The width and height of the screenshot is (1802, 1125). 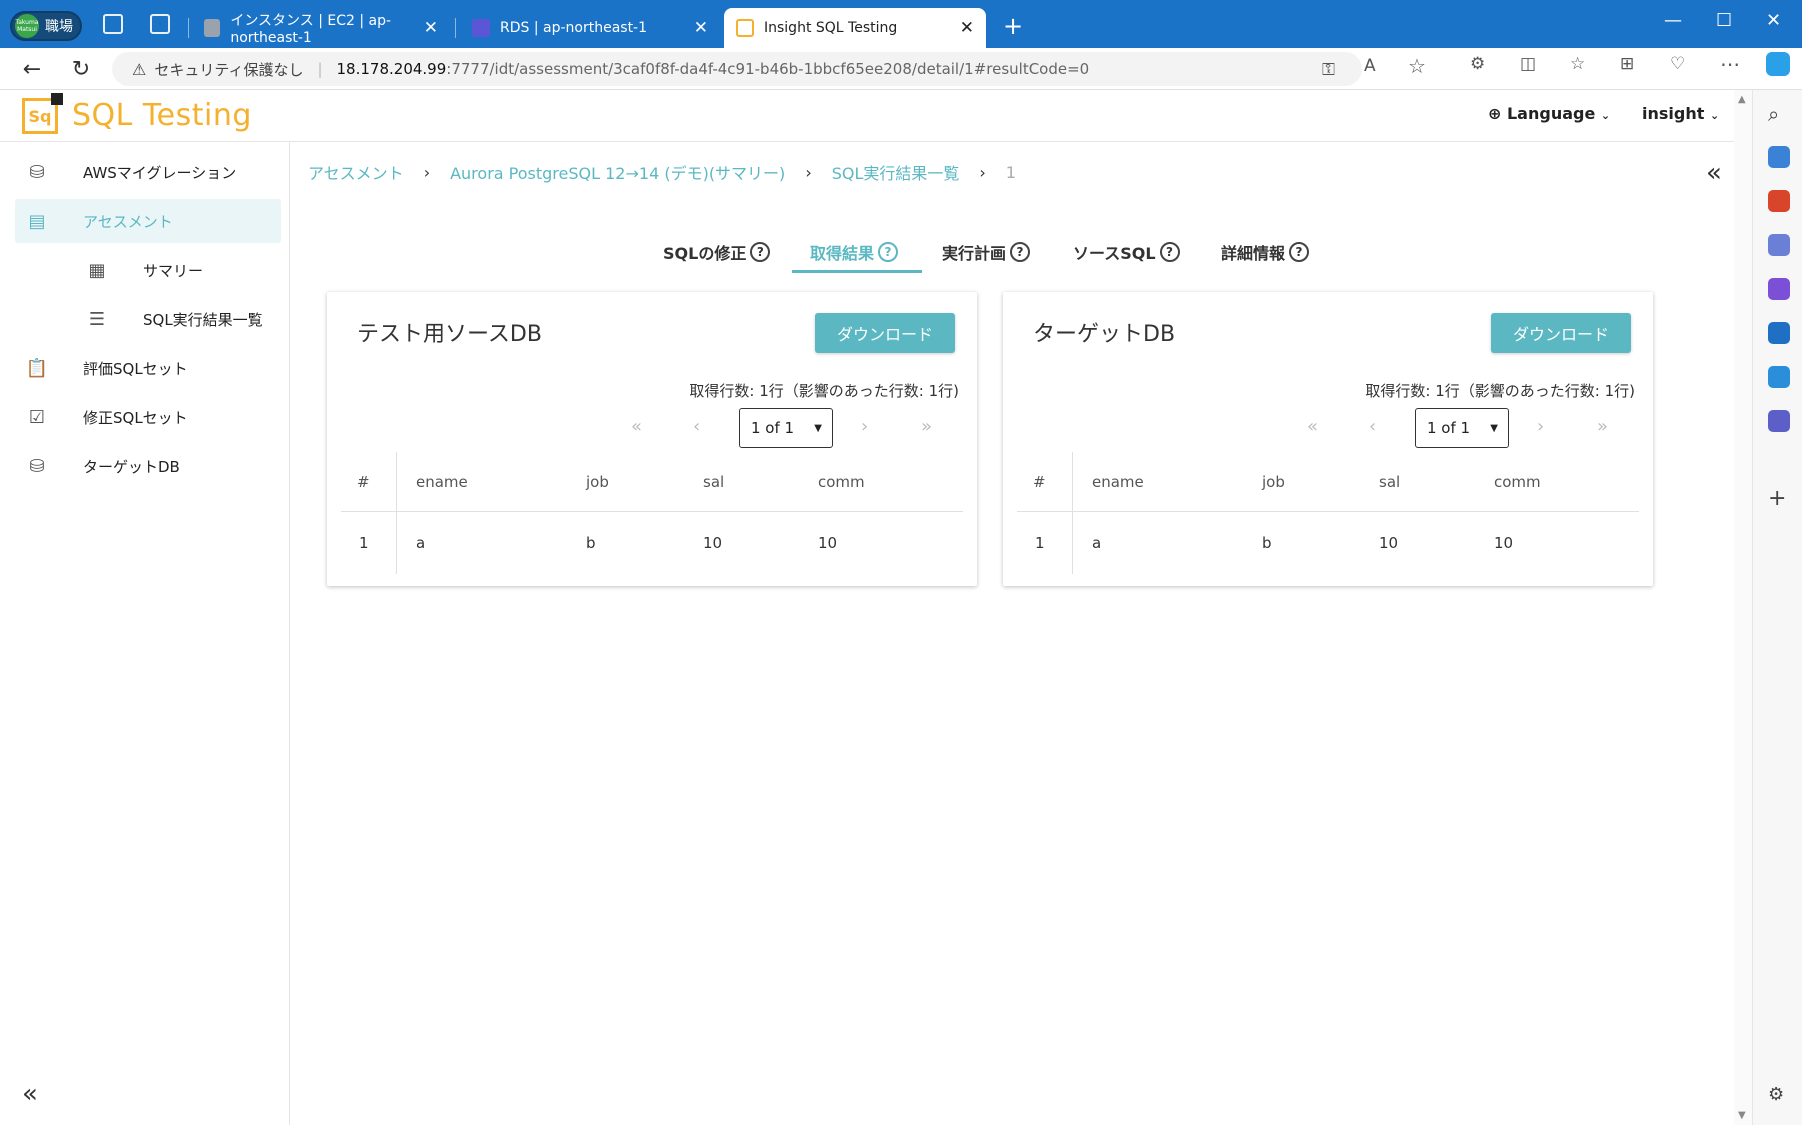 I want to click on scroll-down-icon: ▼, so click(x=1742, y=1115).